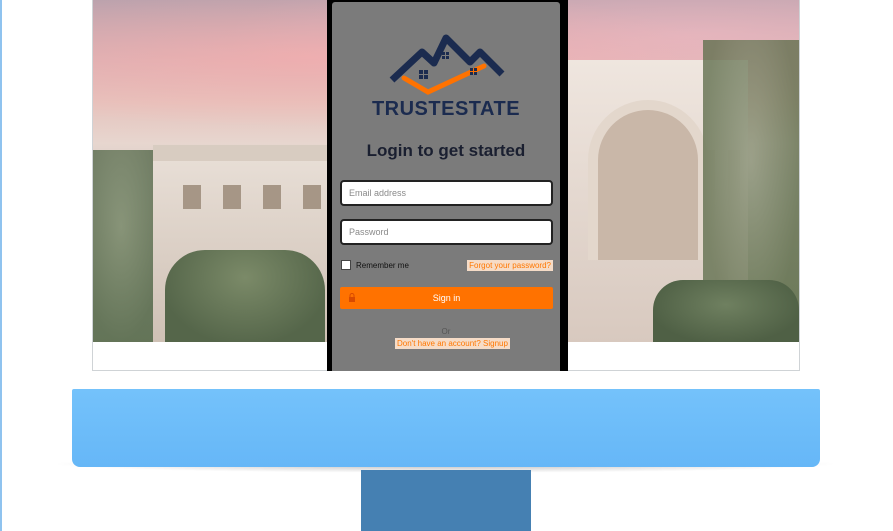 The width and height of the screenshot is (893, 531). What do you see at coordinates (446, 500) in the screenshot?
I see `monitor-stand` at bounding box center [446, 500].